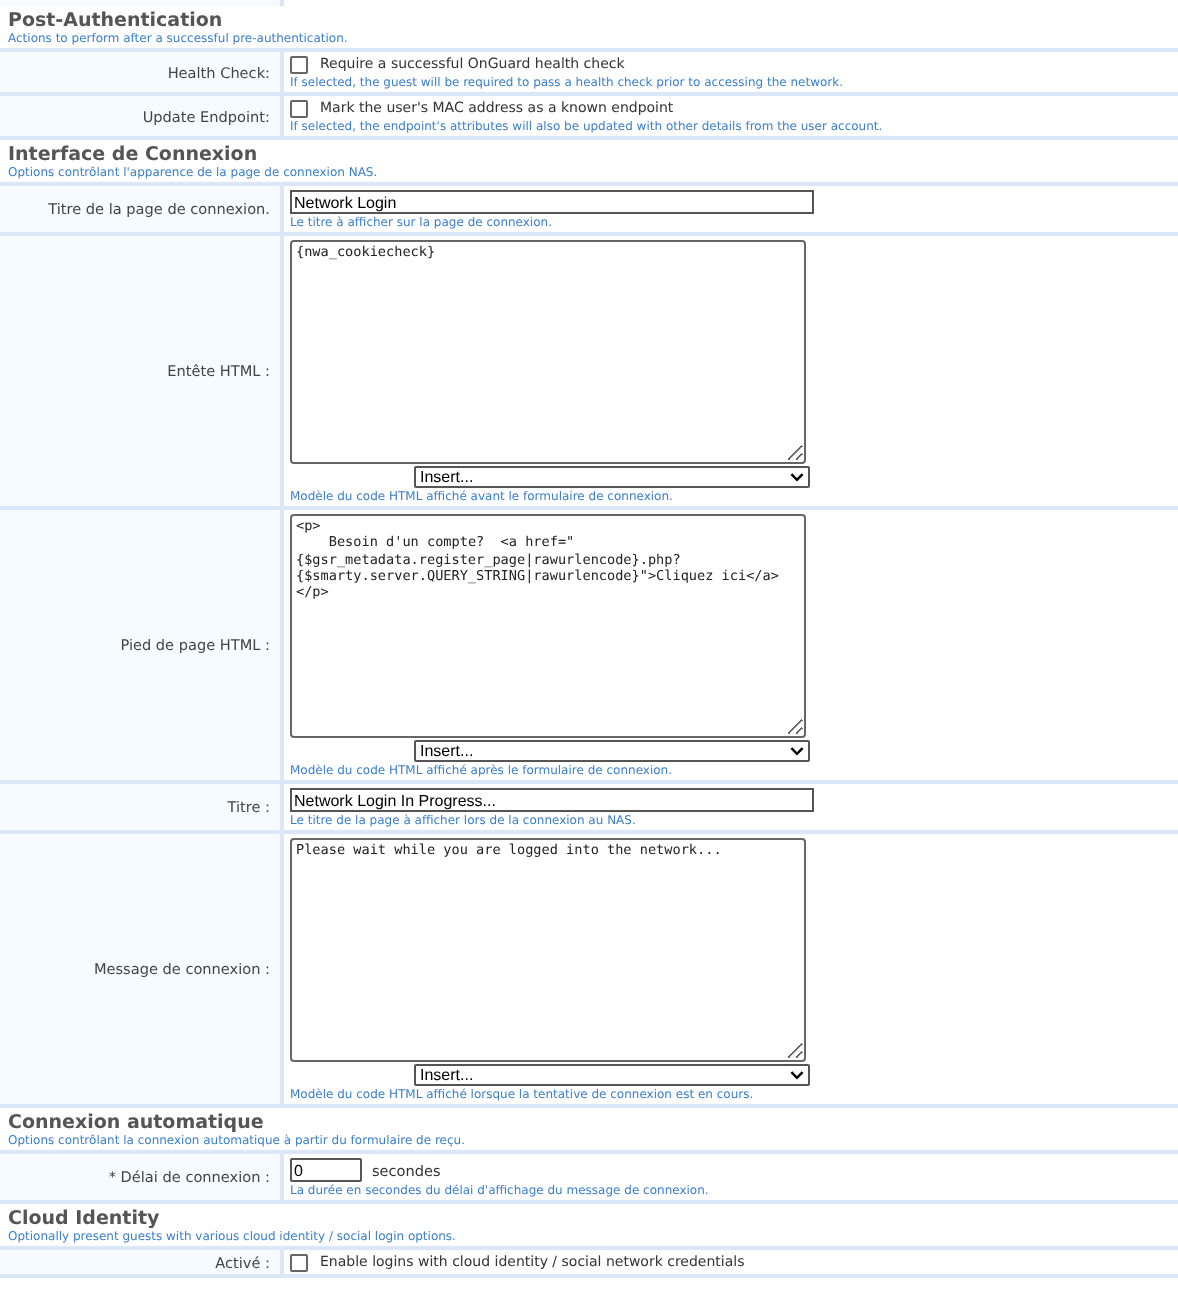  Describe the element at coordinates (137, 1123) in the screenshot. I see `section-title: Connexion automatique` at that location.